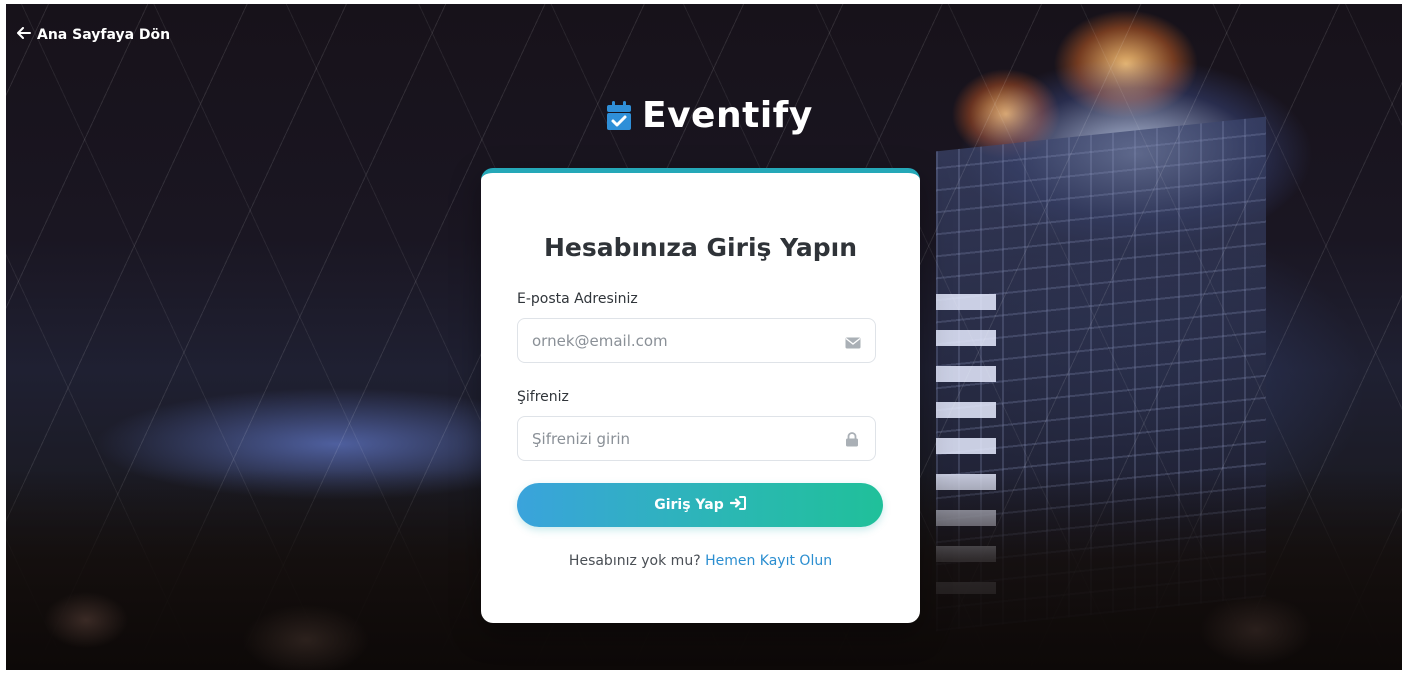  Describe the element at coordinates (688, 340) in the screenshot. I see `email-input` at that location.